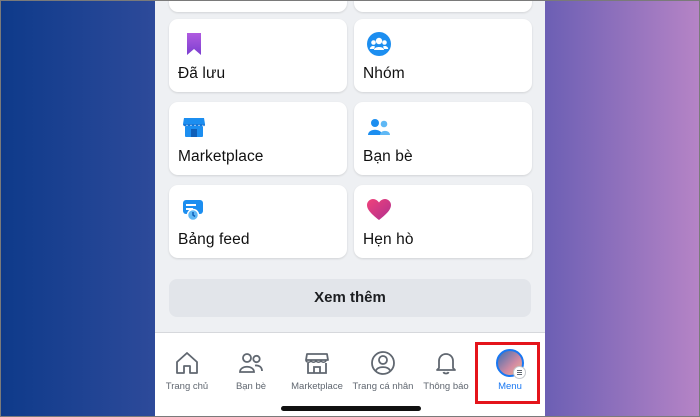 This screenshot has height=417, width=700. Describe the element at coordinates (317, 375) in the screenshot. I see `tab-marketplace: Marketplace` at that location.